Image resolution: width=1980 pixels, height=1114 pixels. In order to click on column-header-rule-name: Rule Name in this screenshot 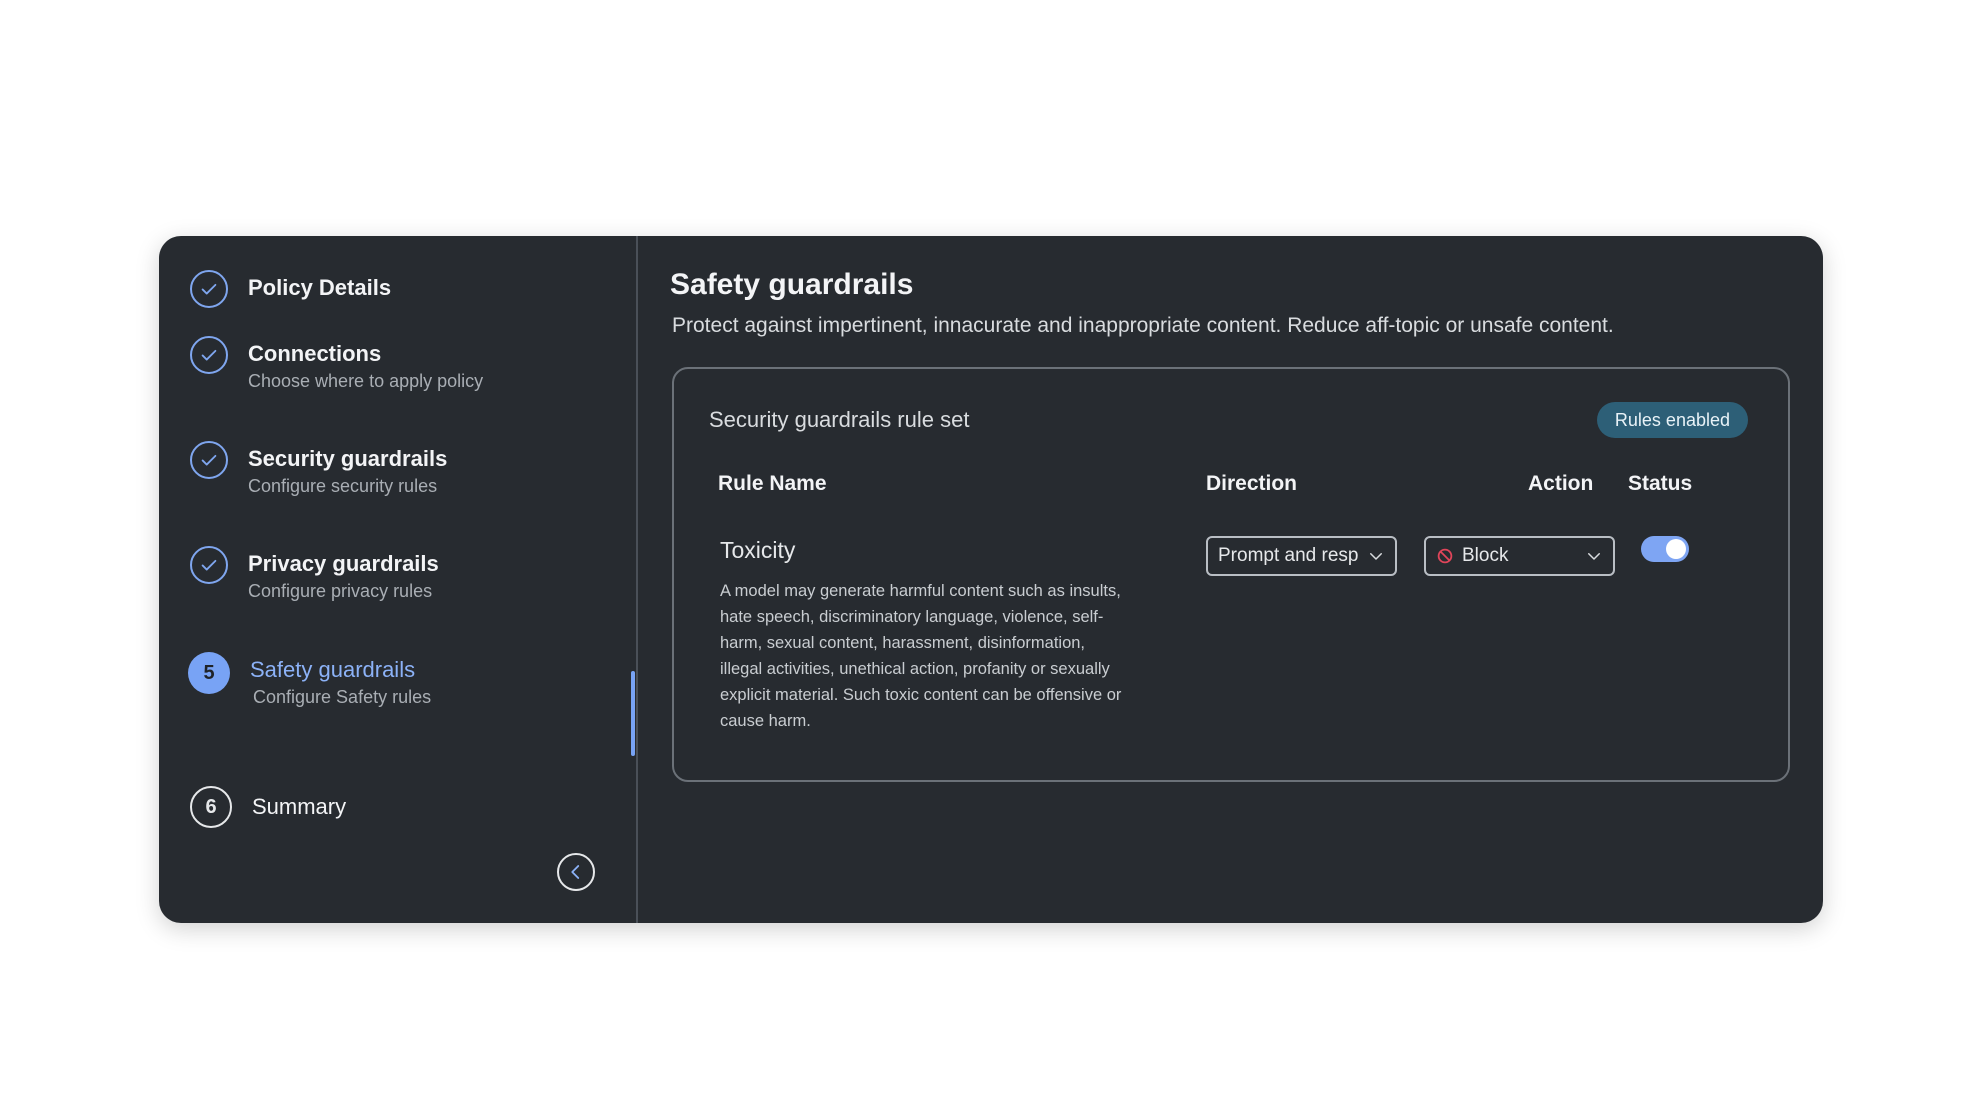, I will do `click(772, 483)`.